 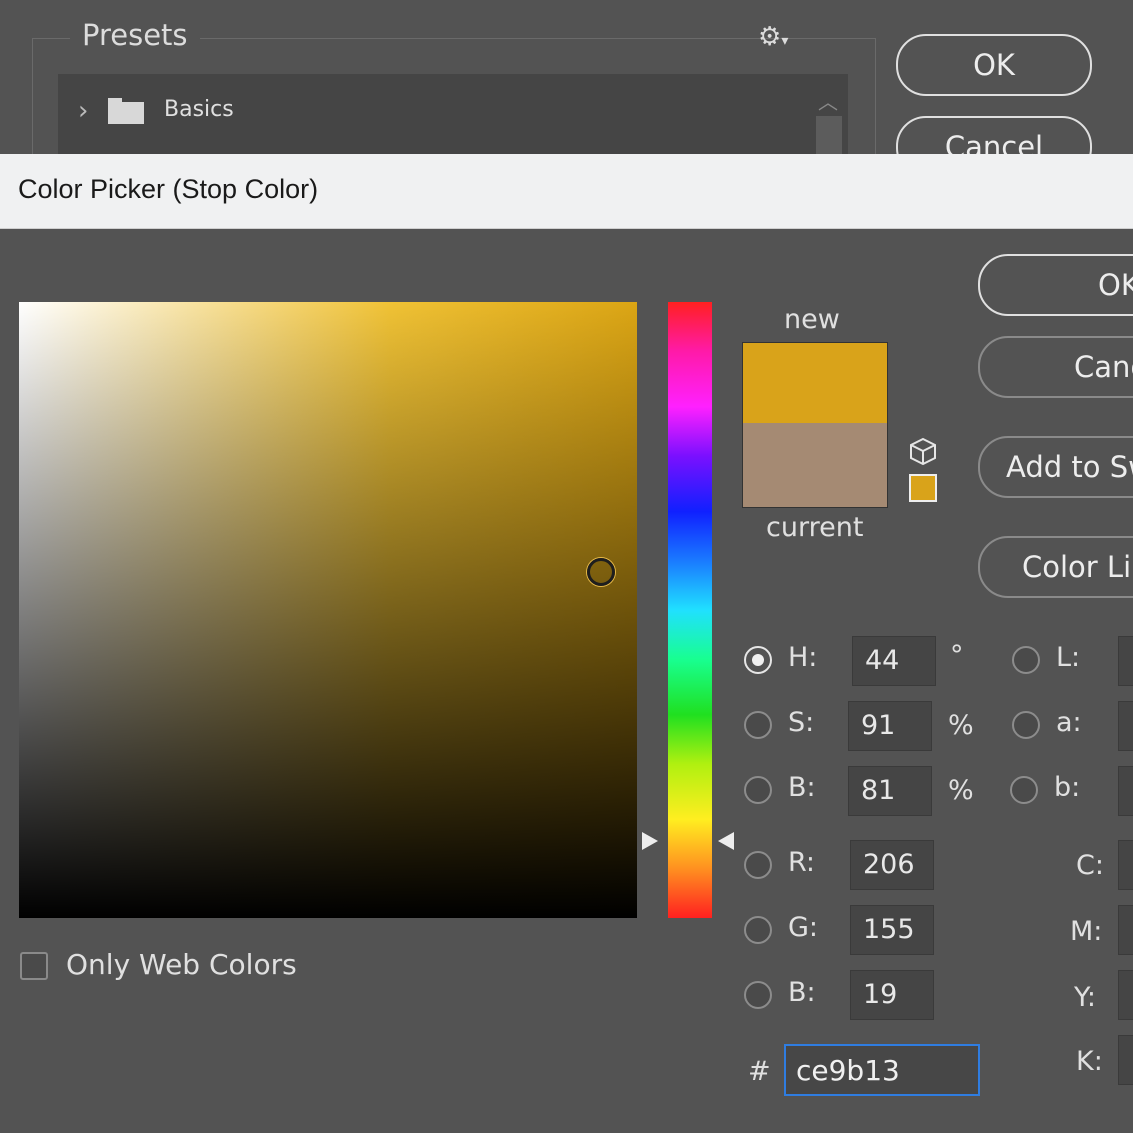 What do you see at coordinates (892, 995) in the screenshot?
I see `blue-input: 19` at bounding box center [892, 995].